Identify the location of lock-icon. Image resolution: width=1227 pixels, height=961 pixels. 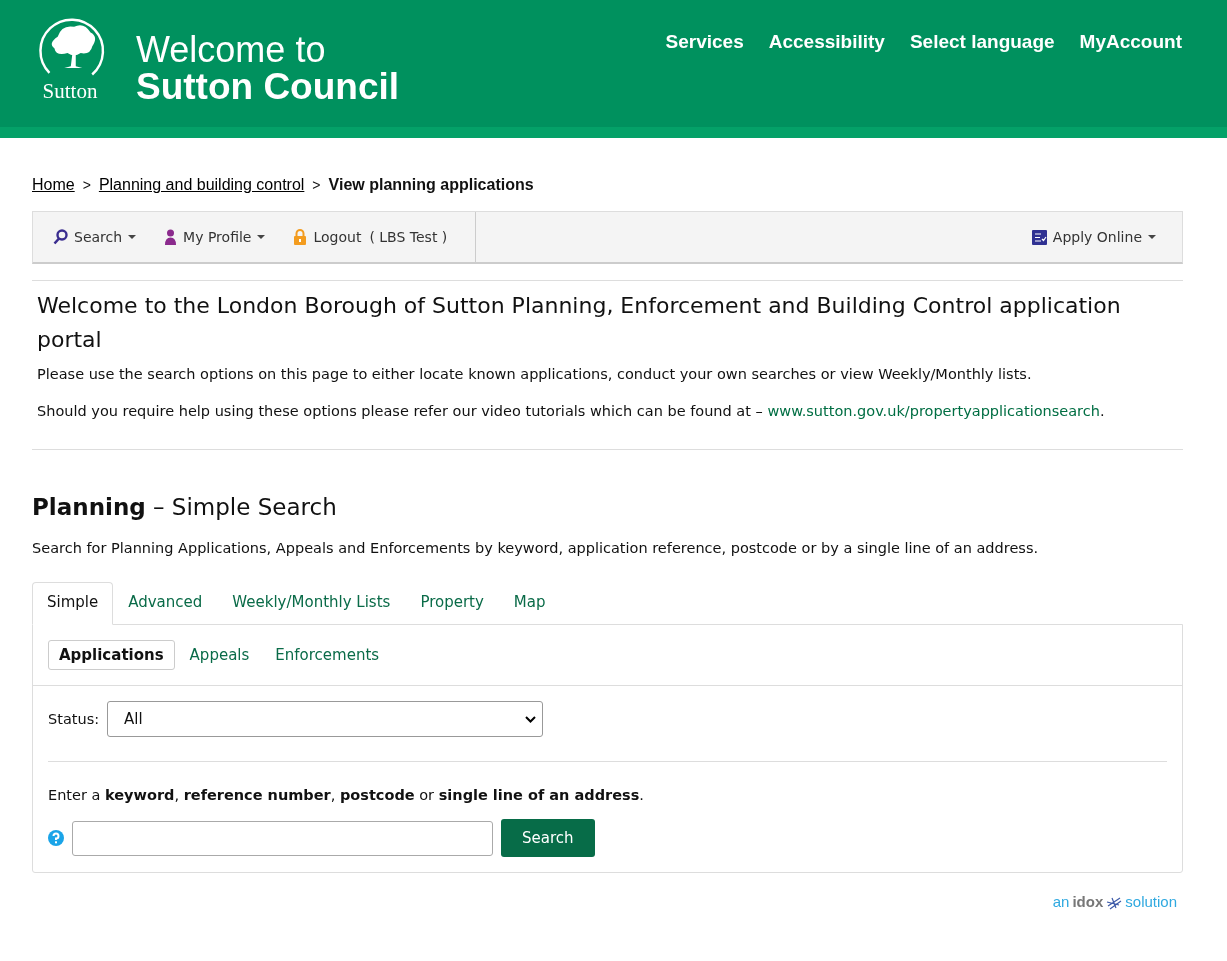
(300, 237).